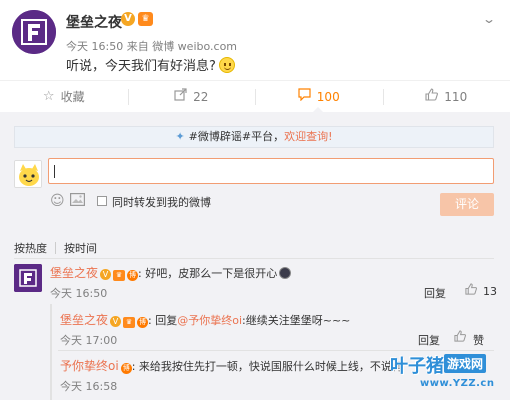  Describe the element at coordinates (296, 320) in the screenshot. I see `reply-text: :继续关注堡堡呀~~~` at that location.